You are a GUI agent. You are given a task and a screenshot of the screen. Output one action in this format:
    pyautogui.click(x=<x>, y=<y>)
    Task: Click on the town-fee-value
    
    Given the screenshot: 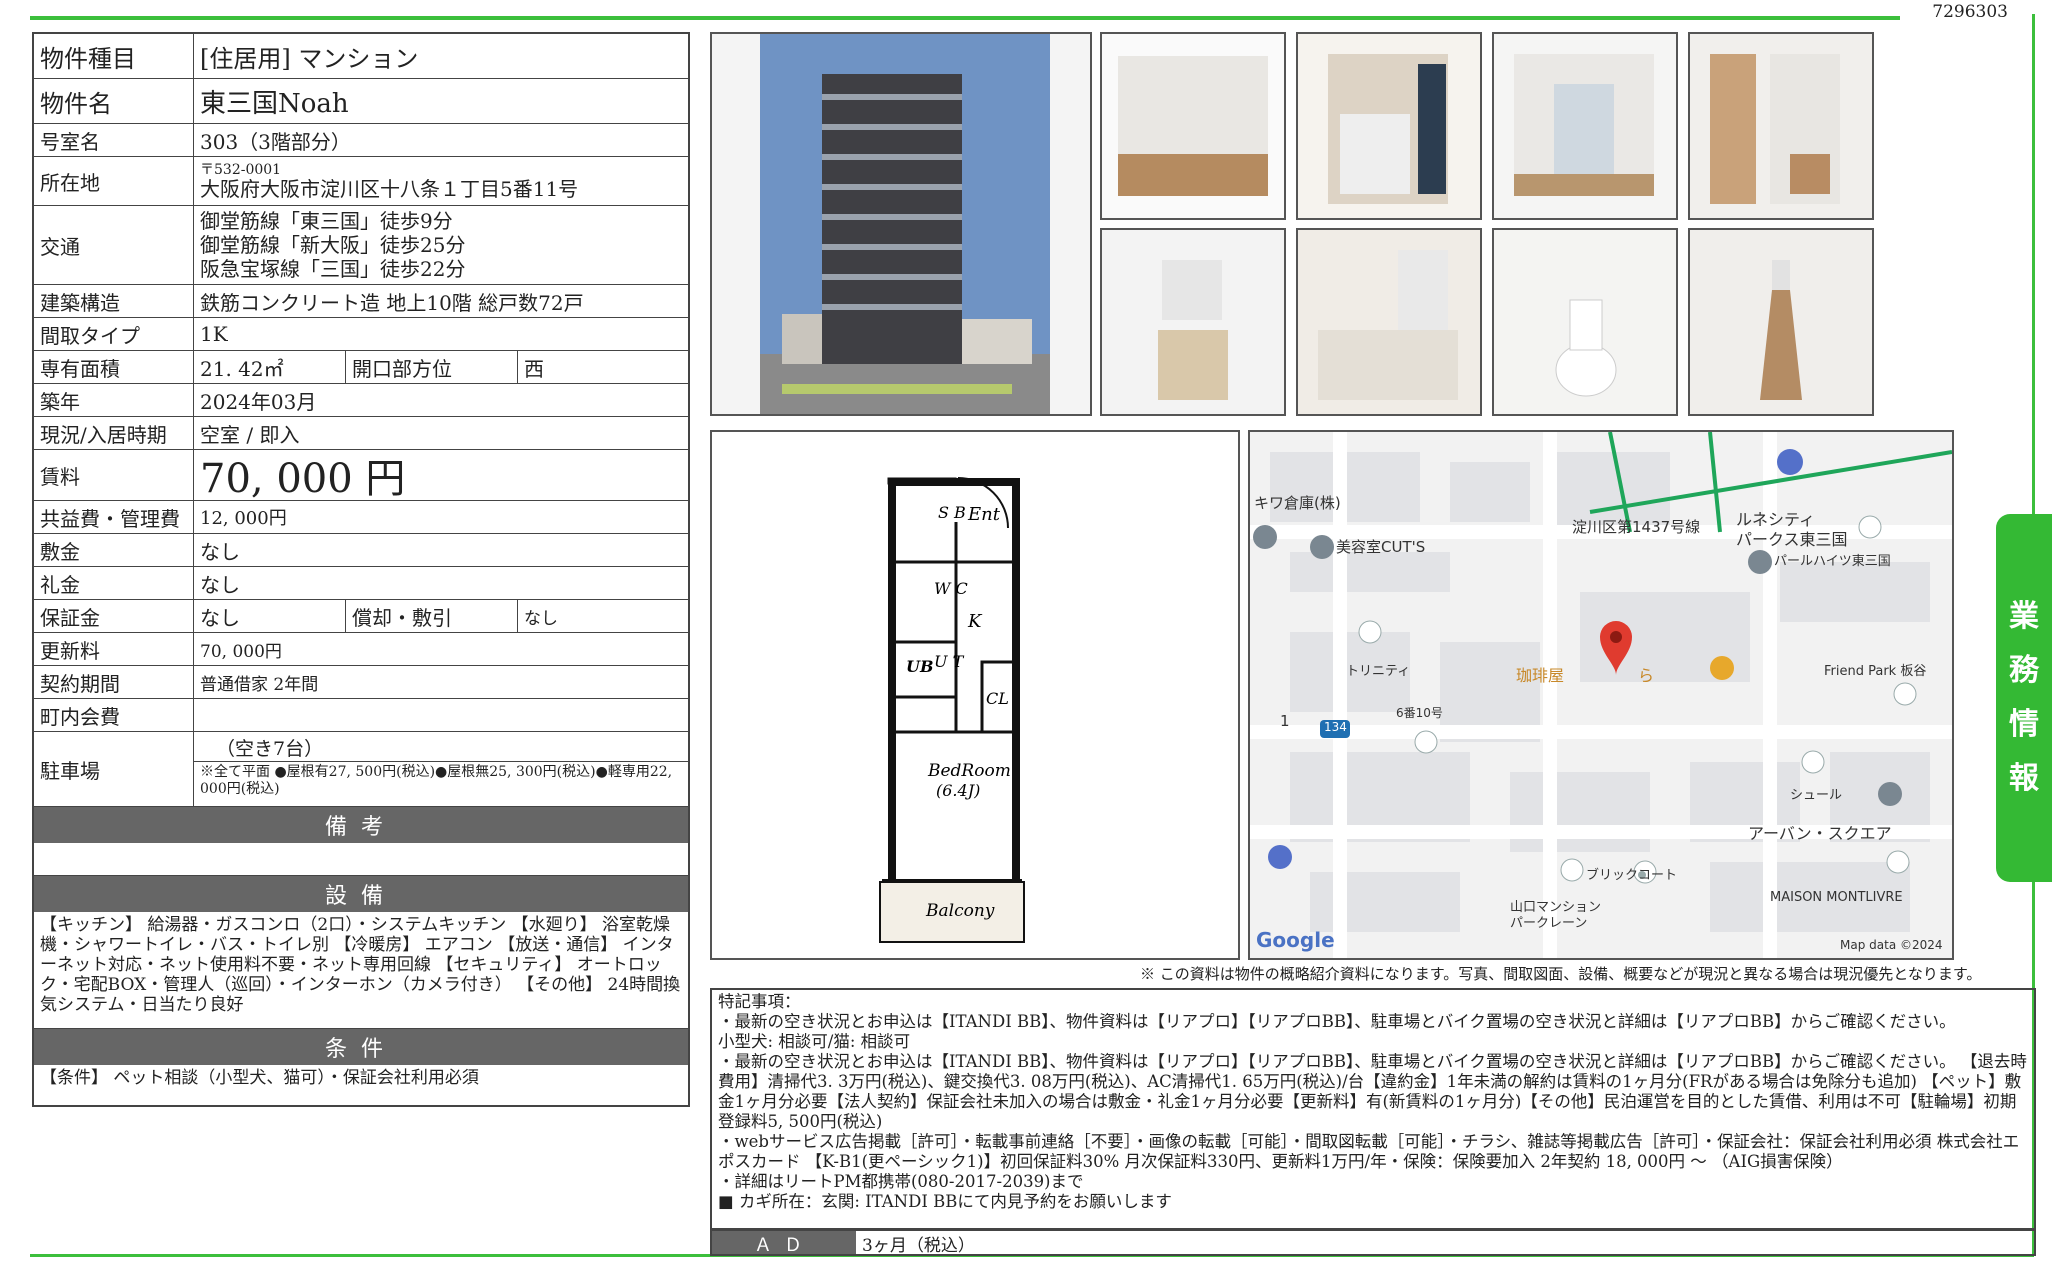 What is the action you would take?
    pyautogui.click(x=441, y=715)
    